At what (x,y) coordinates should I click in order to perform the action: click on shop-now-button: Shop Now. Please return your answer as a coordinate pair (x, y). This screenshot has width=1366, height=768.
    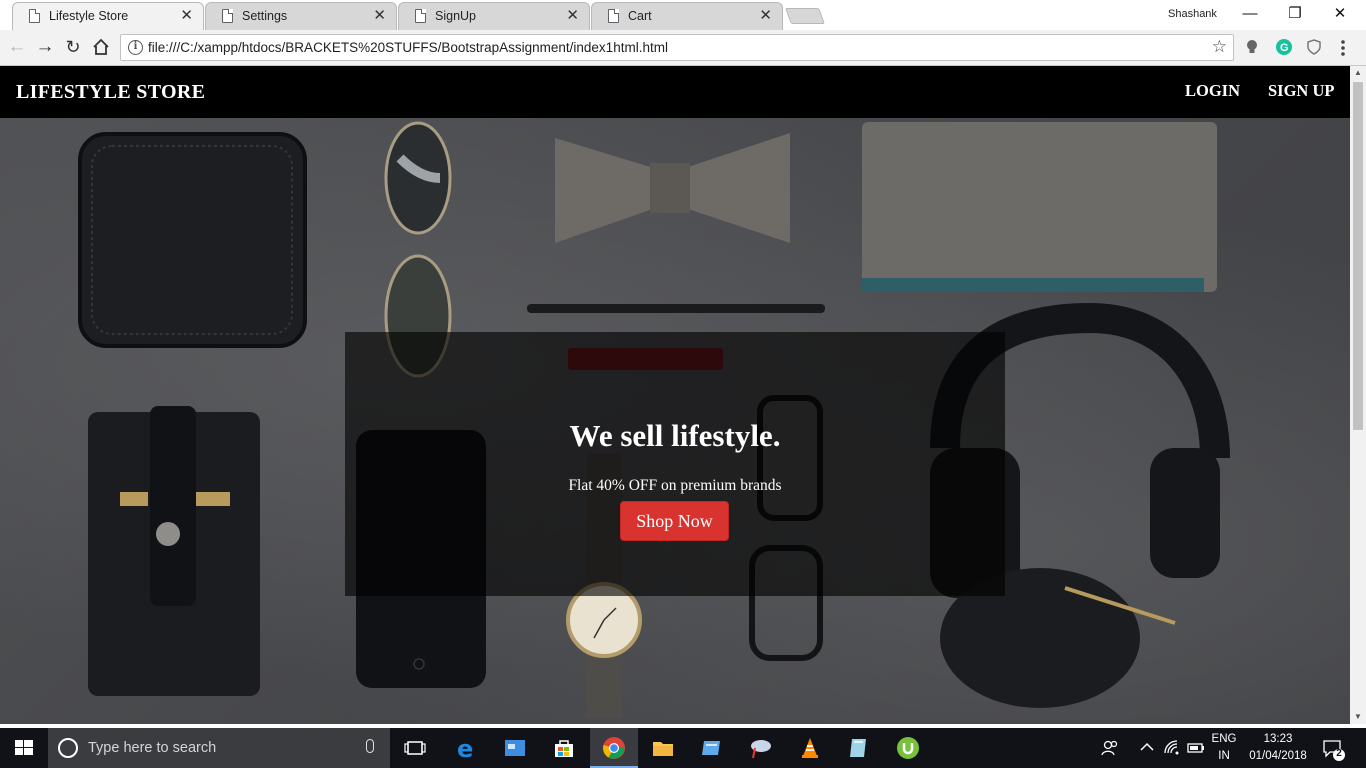
    Looking at the image, I should click on (674, 521).